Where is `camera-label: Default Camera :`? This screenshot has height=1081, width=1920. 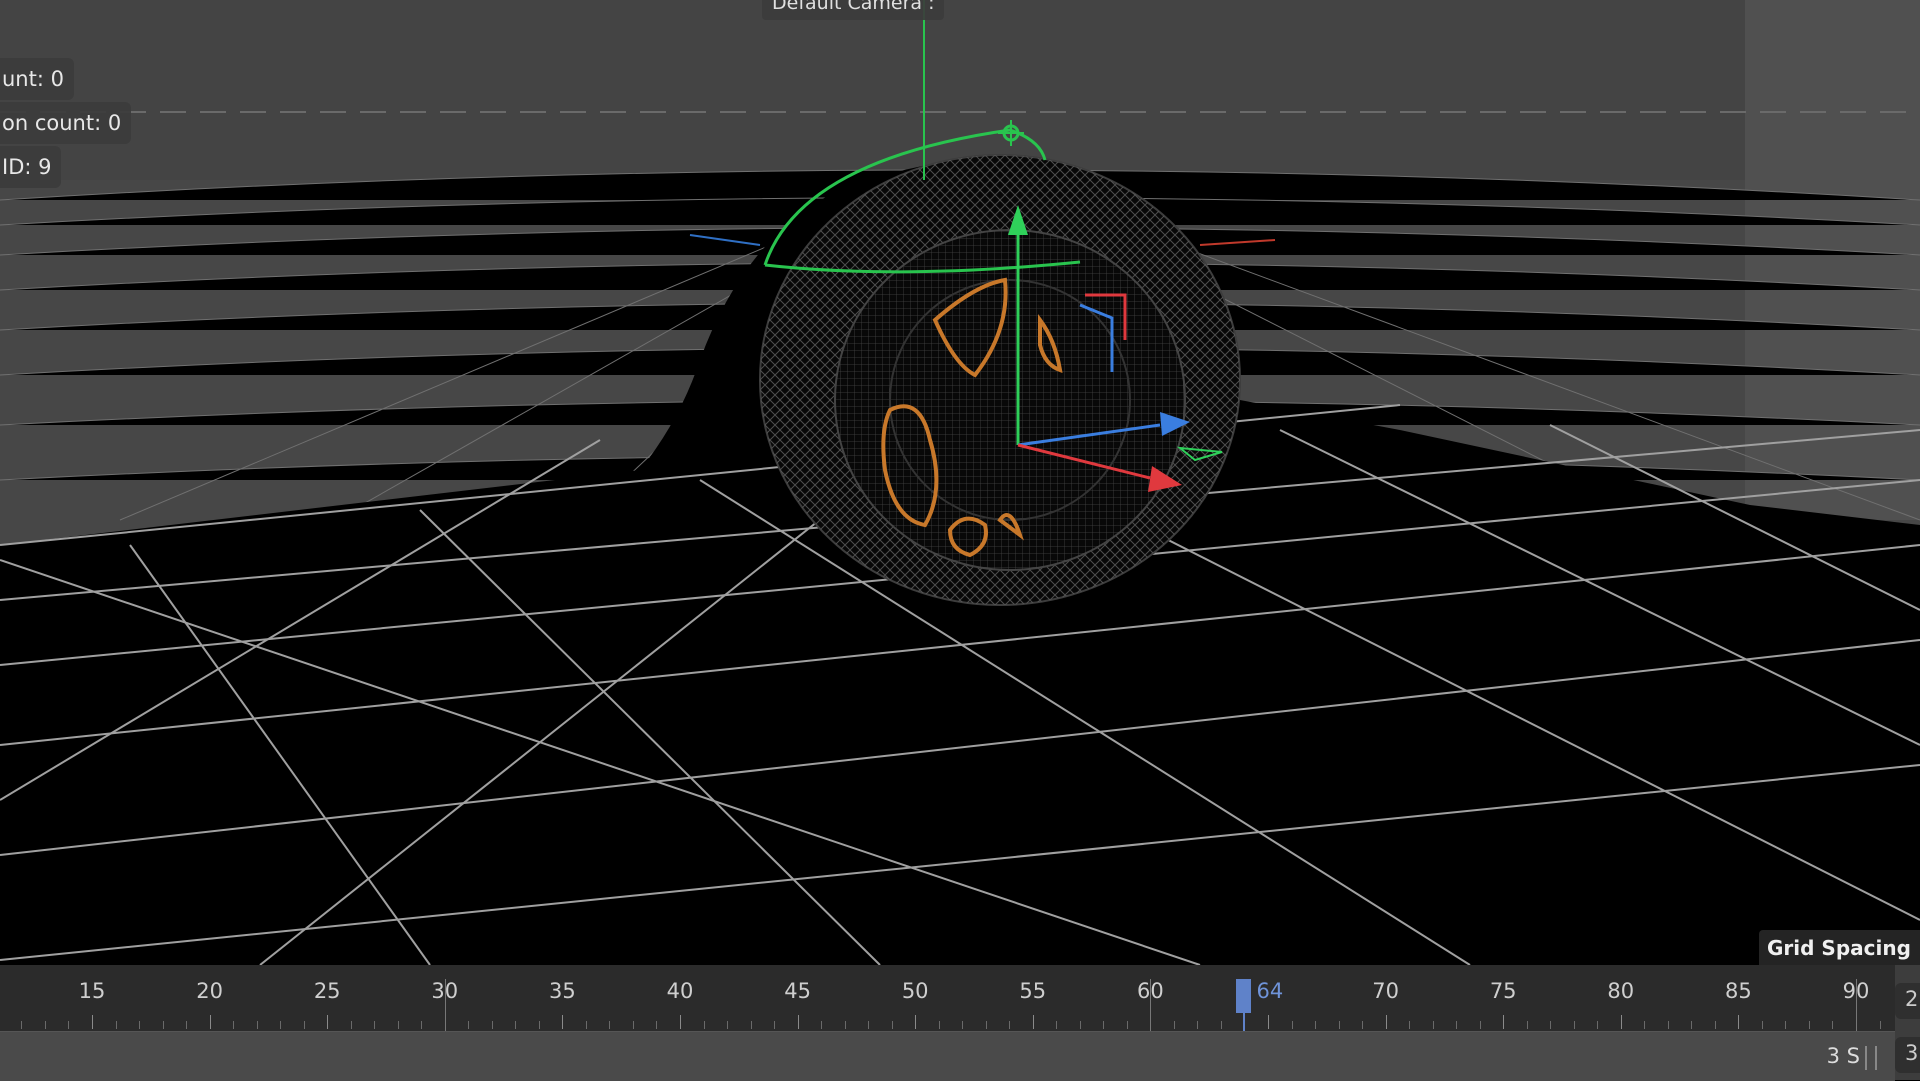
camera-label: Default Camera : is located at coordinates (853, 10).